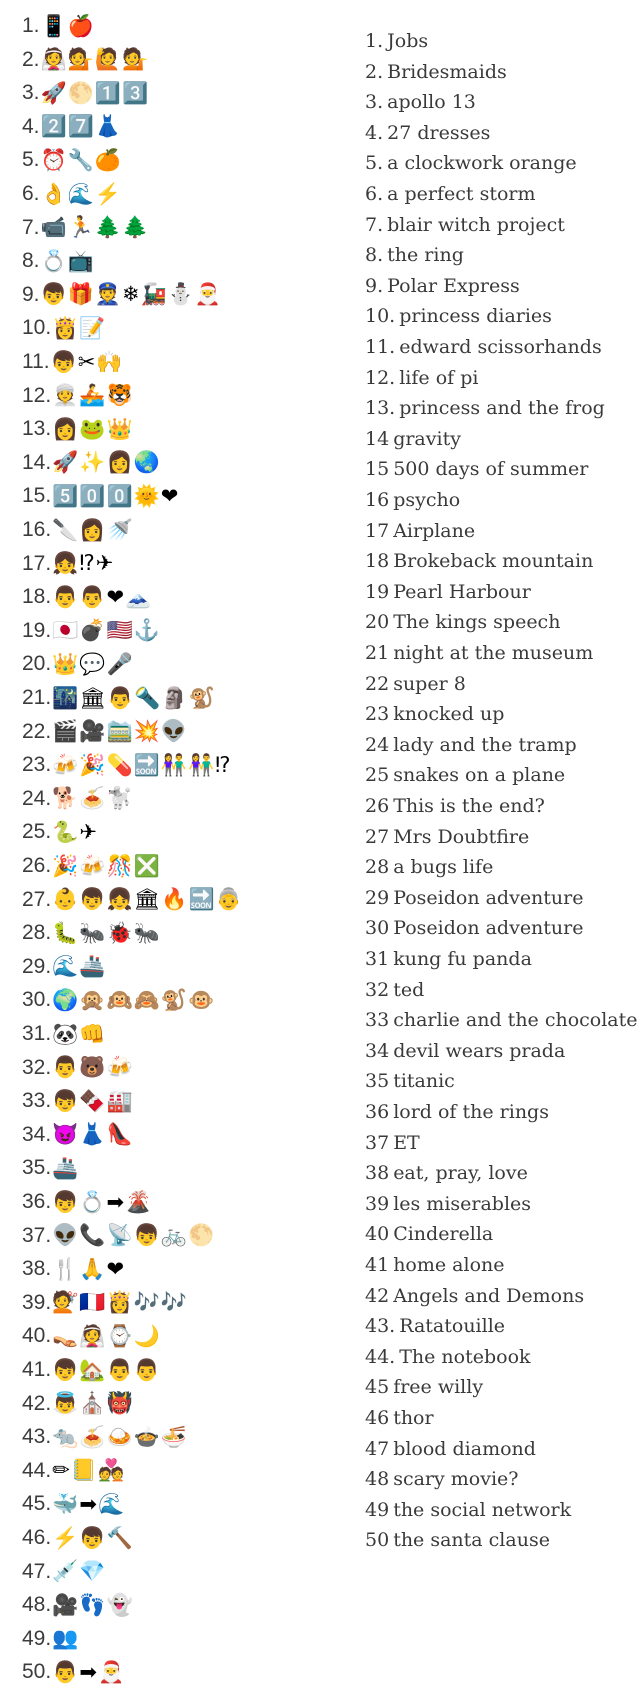 The width and height of the screenshot is (640, 1703). Describe the element at coordinates (429, 683) in the screenshot. I see `answer-title: super 8` at that location.